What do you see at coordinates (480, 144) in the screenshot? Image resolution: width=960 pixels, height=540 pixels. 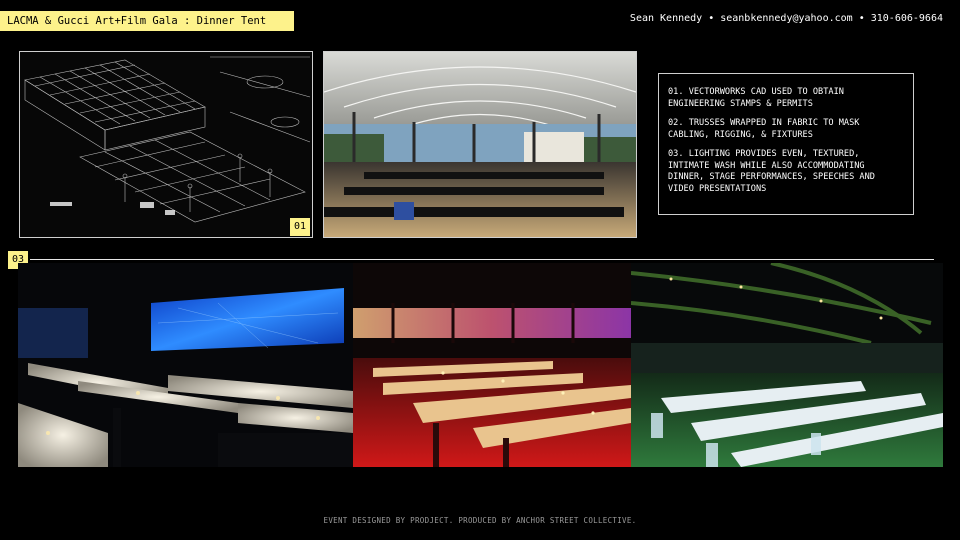 I see `tent-interior-photo` at bounding box center [480, 144].